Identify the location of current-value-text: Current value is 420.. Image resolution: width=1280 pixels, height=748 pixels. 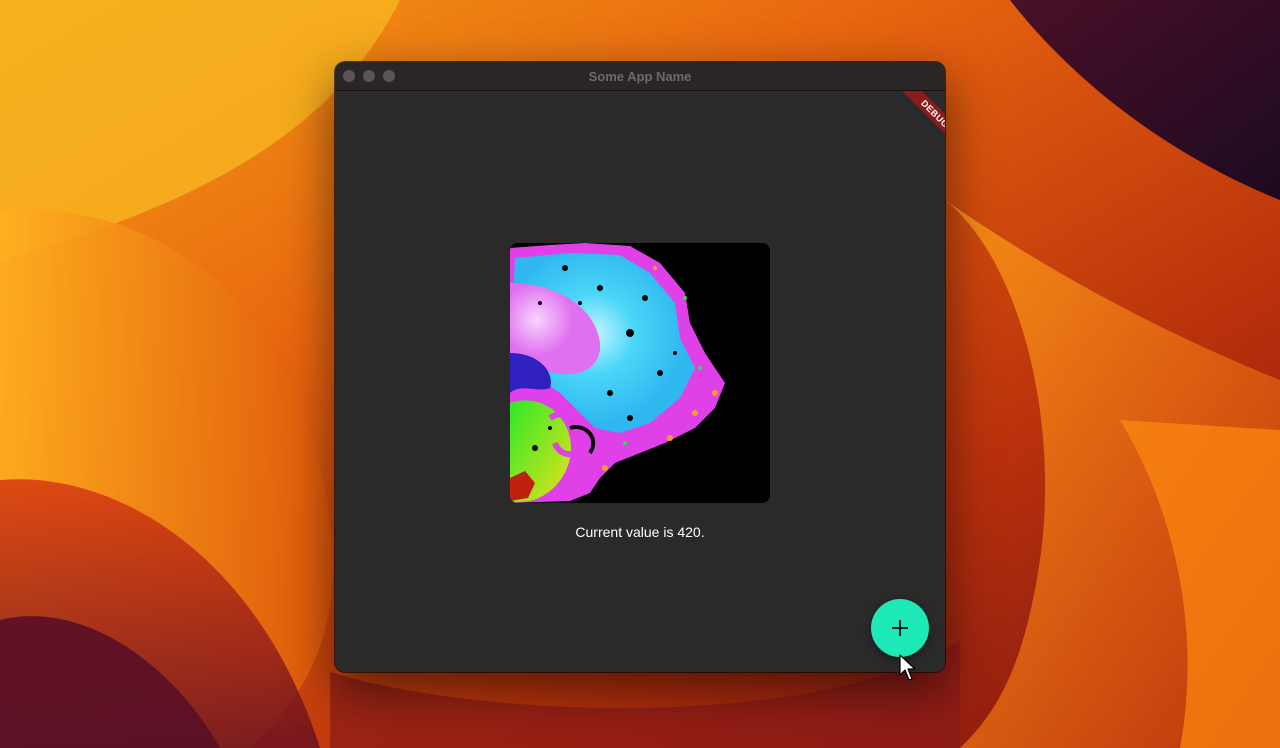
(640, 532).